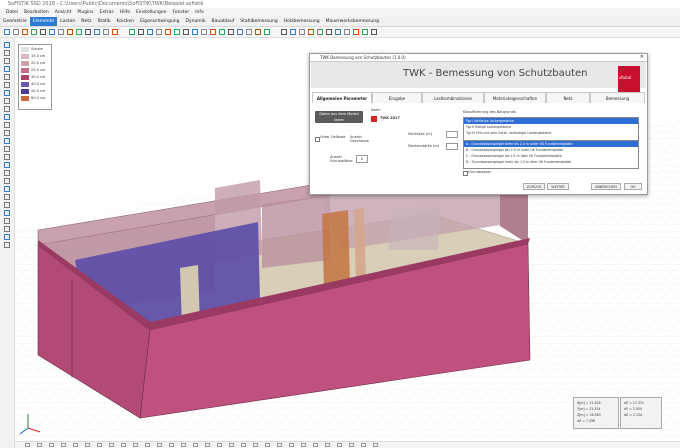 This screenshot has width=680, height=448. What do you see at coordinates (86, 21) in the screenshot?
I see `mode-tab: Netz` at bounding box center [86, 21].